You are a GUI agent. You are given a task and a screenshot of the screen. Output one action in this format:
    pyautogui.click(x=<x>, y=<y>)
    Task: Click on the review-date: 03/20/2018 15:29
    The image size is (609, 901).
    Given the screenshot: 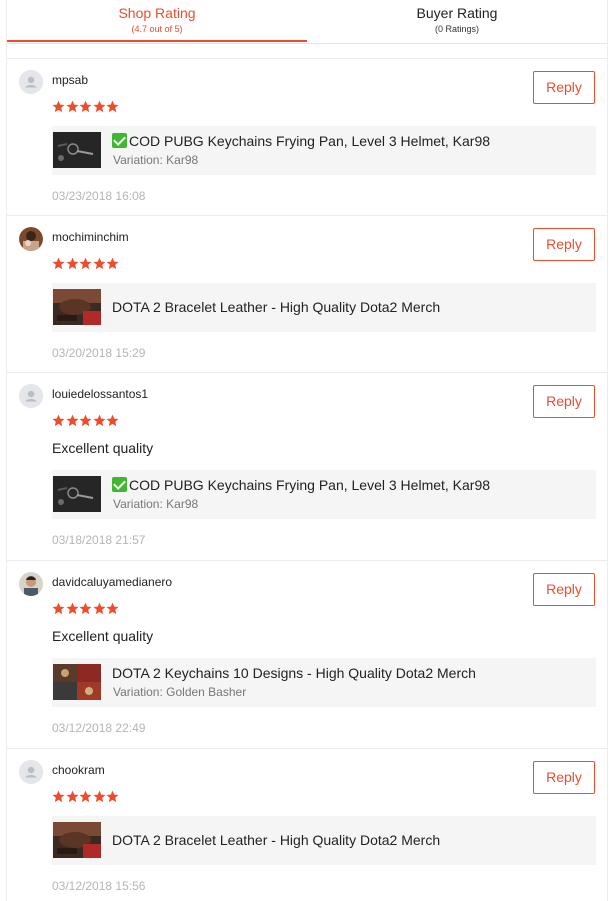 What is the action you would take?
    pyautogui.click(x=99, y=353)
    